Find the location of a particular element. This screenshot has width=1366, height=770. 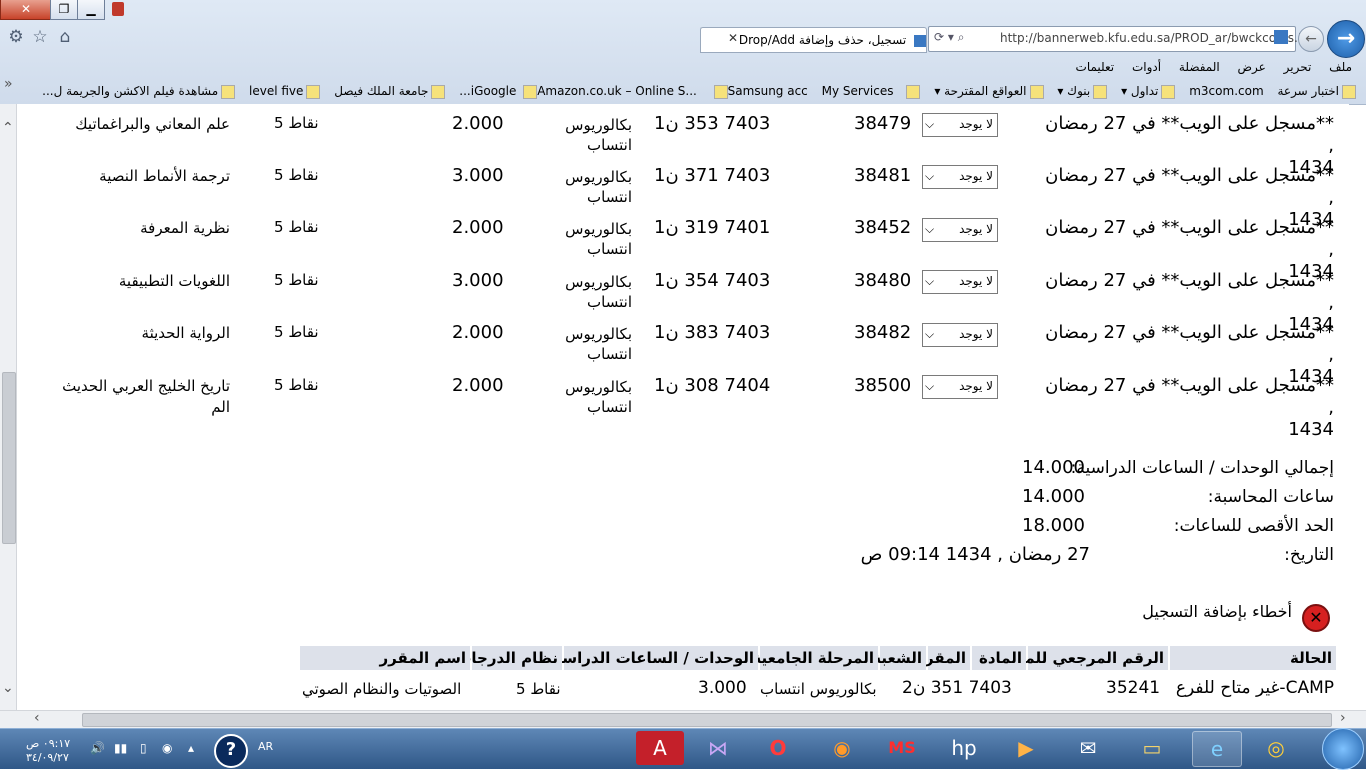

tab-favicon-icon is located at coordinates (920, 40).